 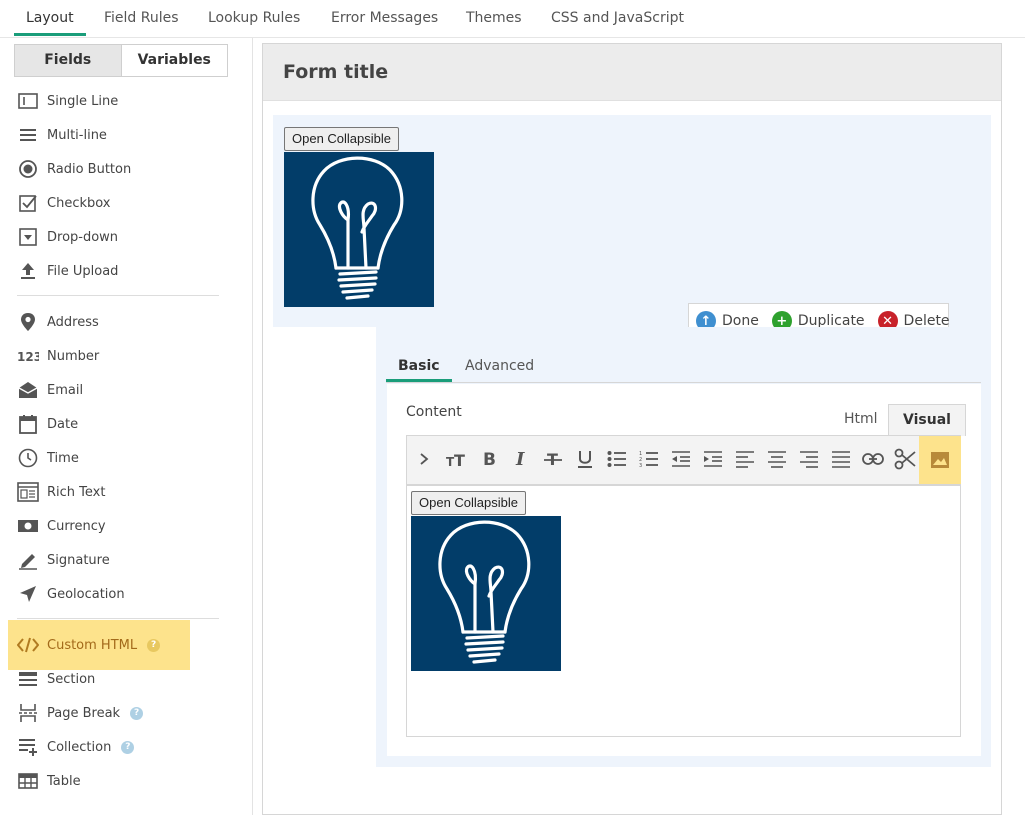 I want to click on currency-icon, so click(x=28, y=526).